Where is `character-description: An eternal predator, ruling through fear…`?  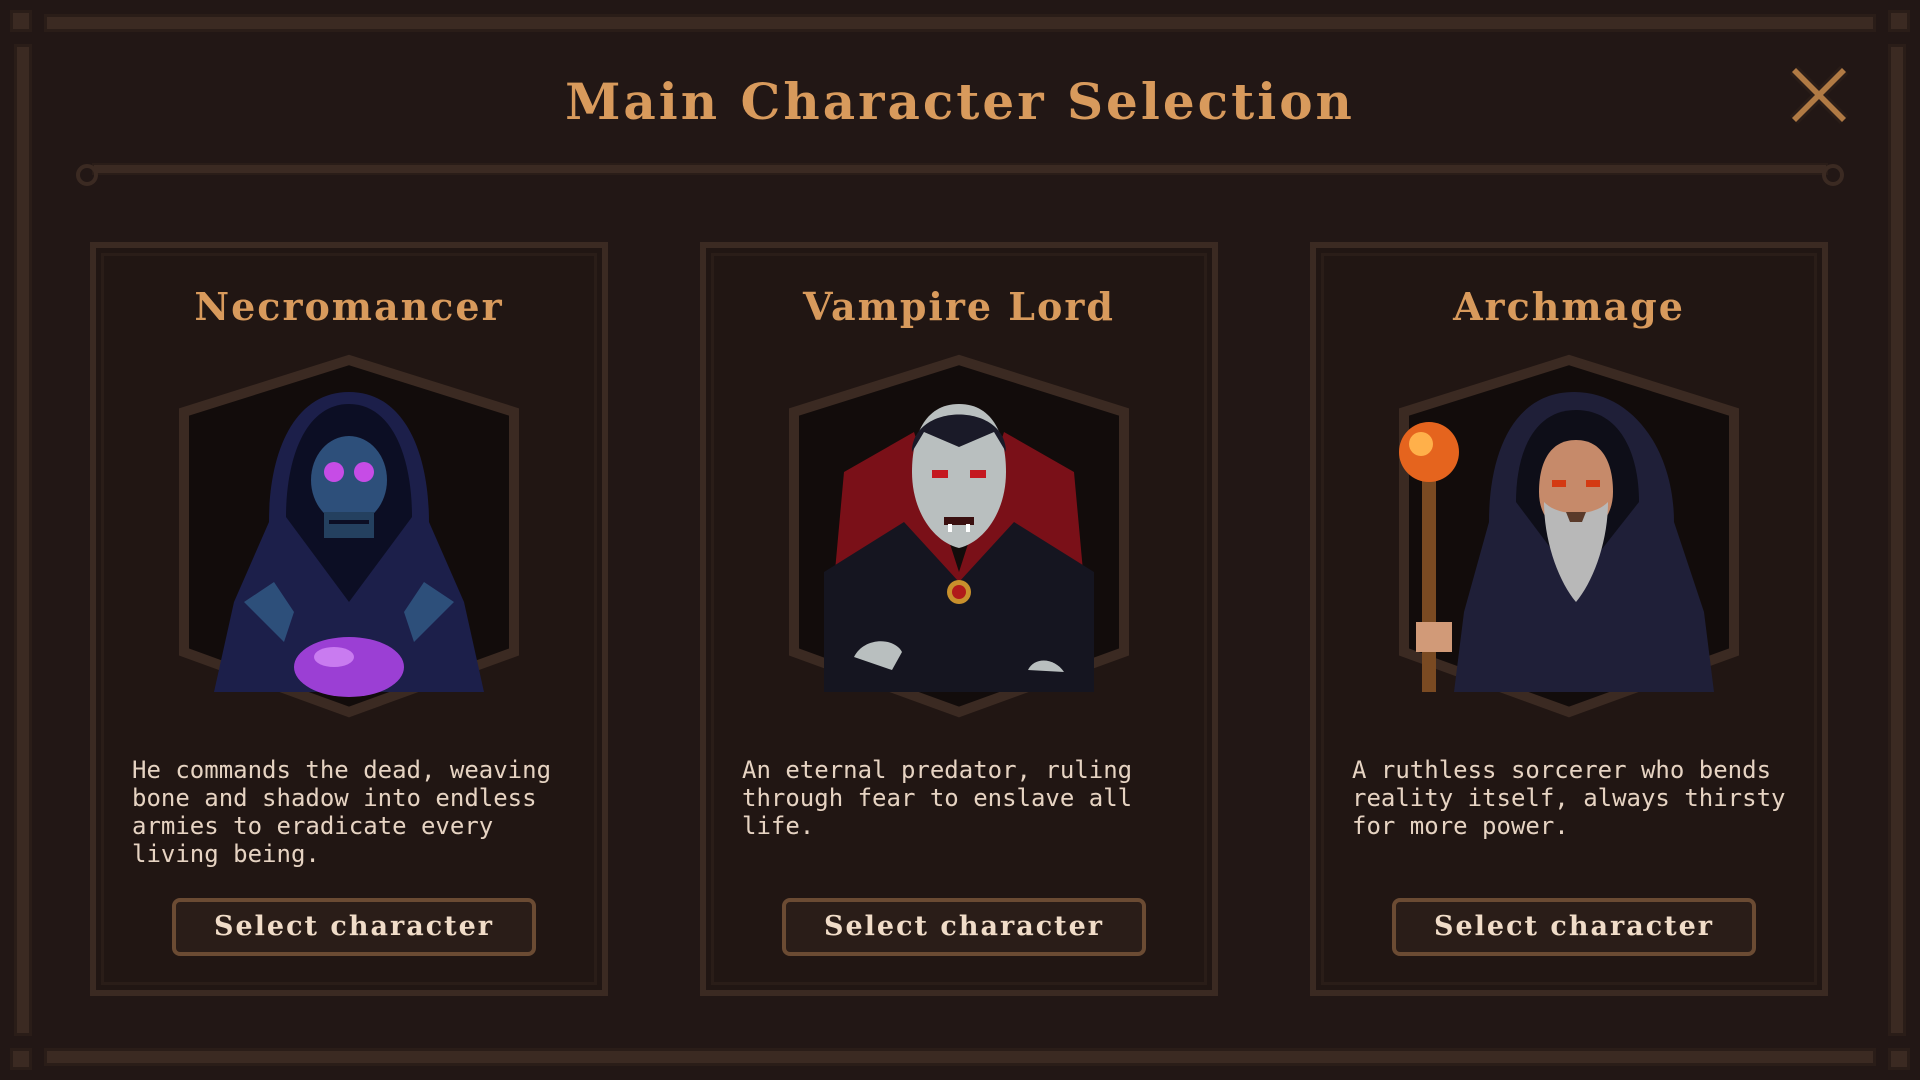
character-description: An eternal predator, ruling through fear… is located at coordinates (937, 798).